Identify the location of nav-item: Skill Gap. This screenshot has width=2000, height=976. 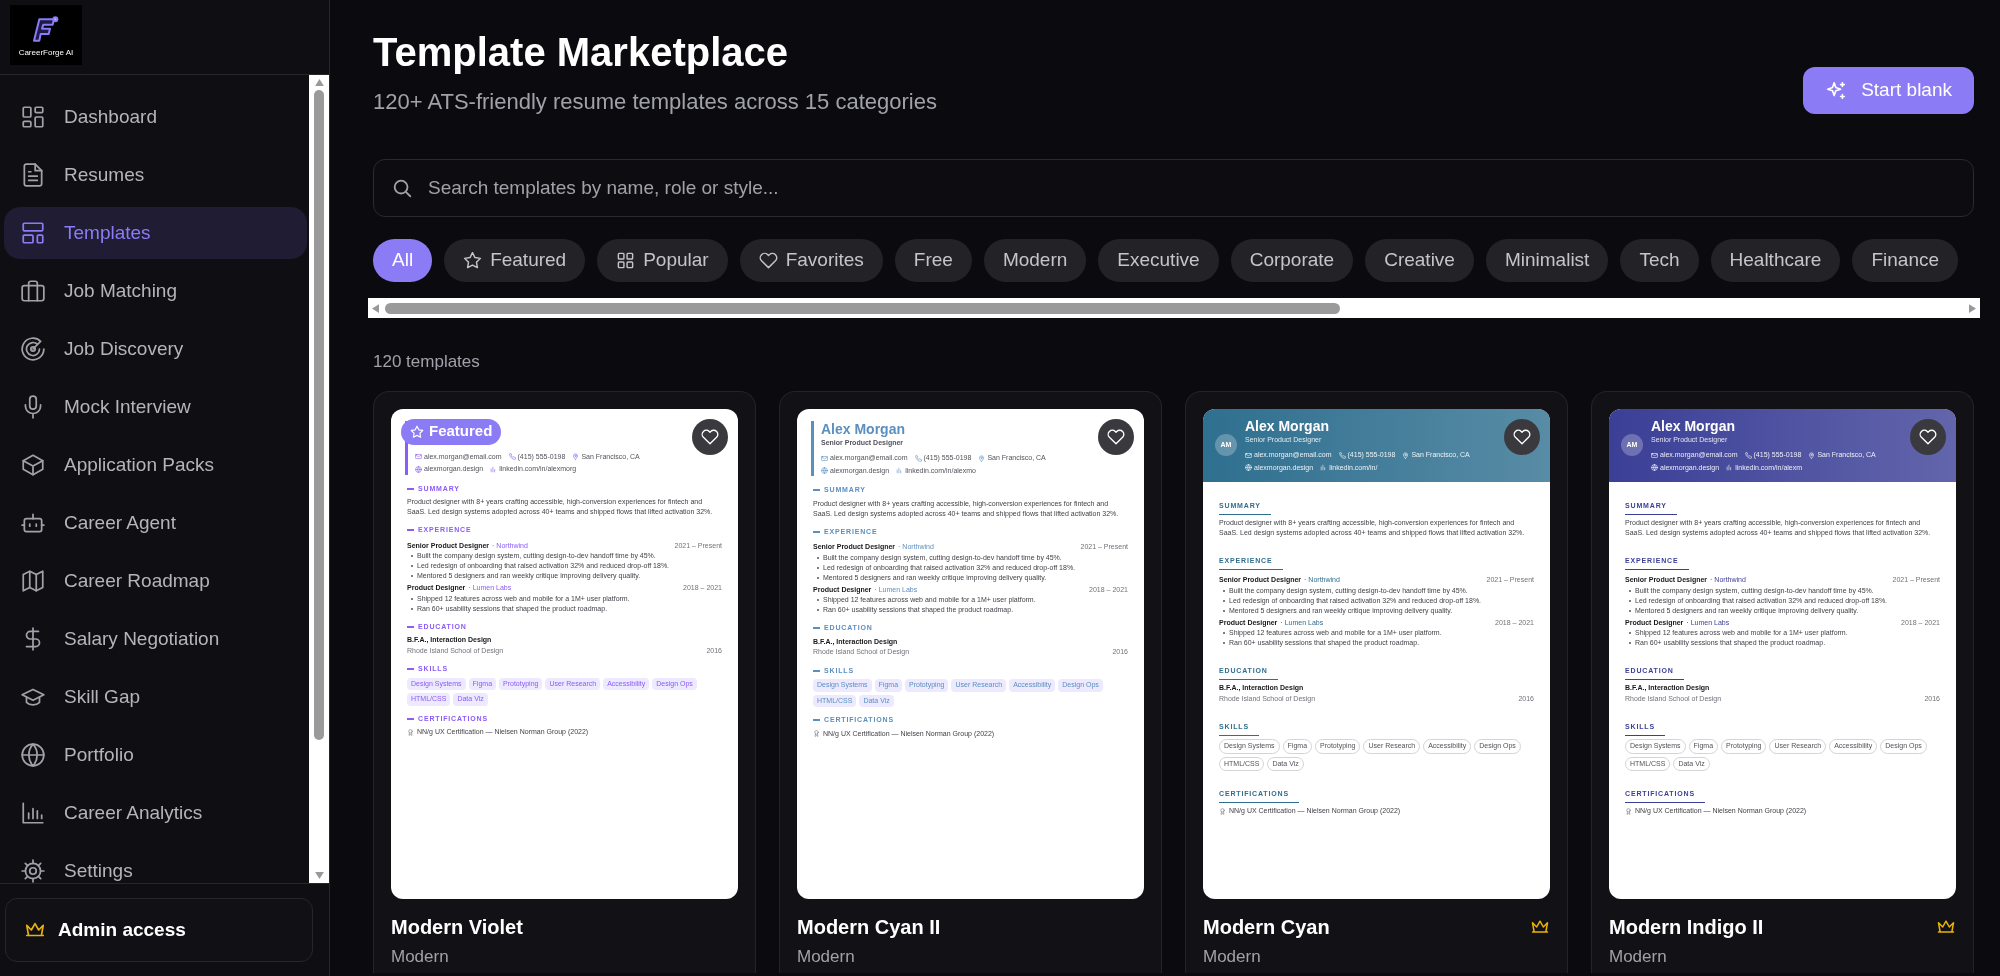
(155, 697).